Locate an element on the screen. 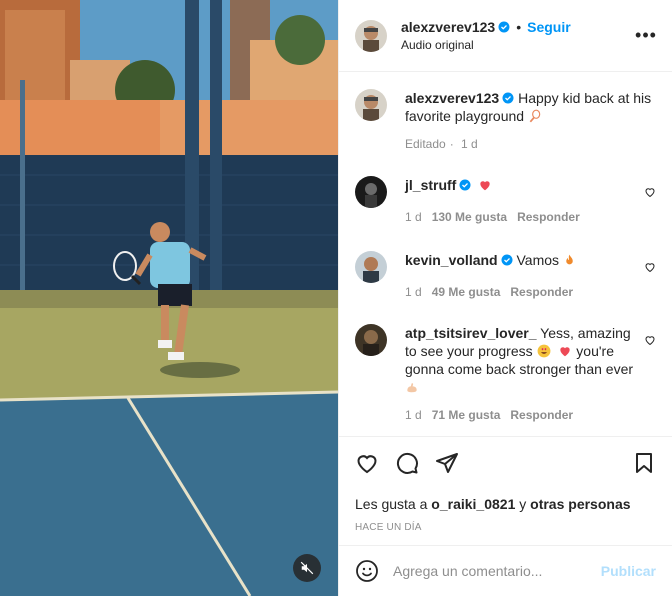  author-avatar is located at coordinates (371, 35).